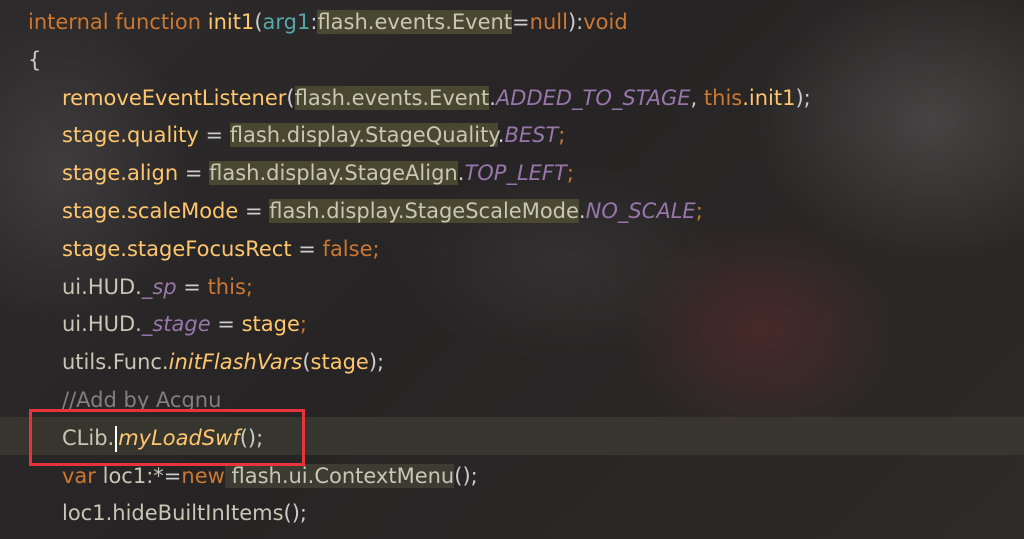  What do you see at coordinates (572, 22) in the screenshot?
I see `close-paren: )` at bounding box center [572, 22].